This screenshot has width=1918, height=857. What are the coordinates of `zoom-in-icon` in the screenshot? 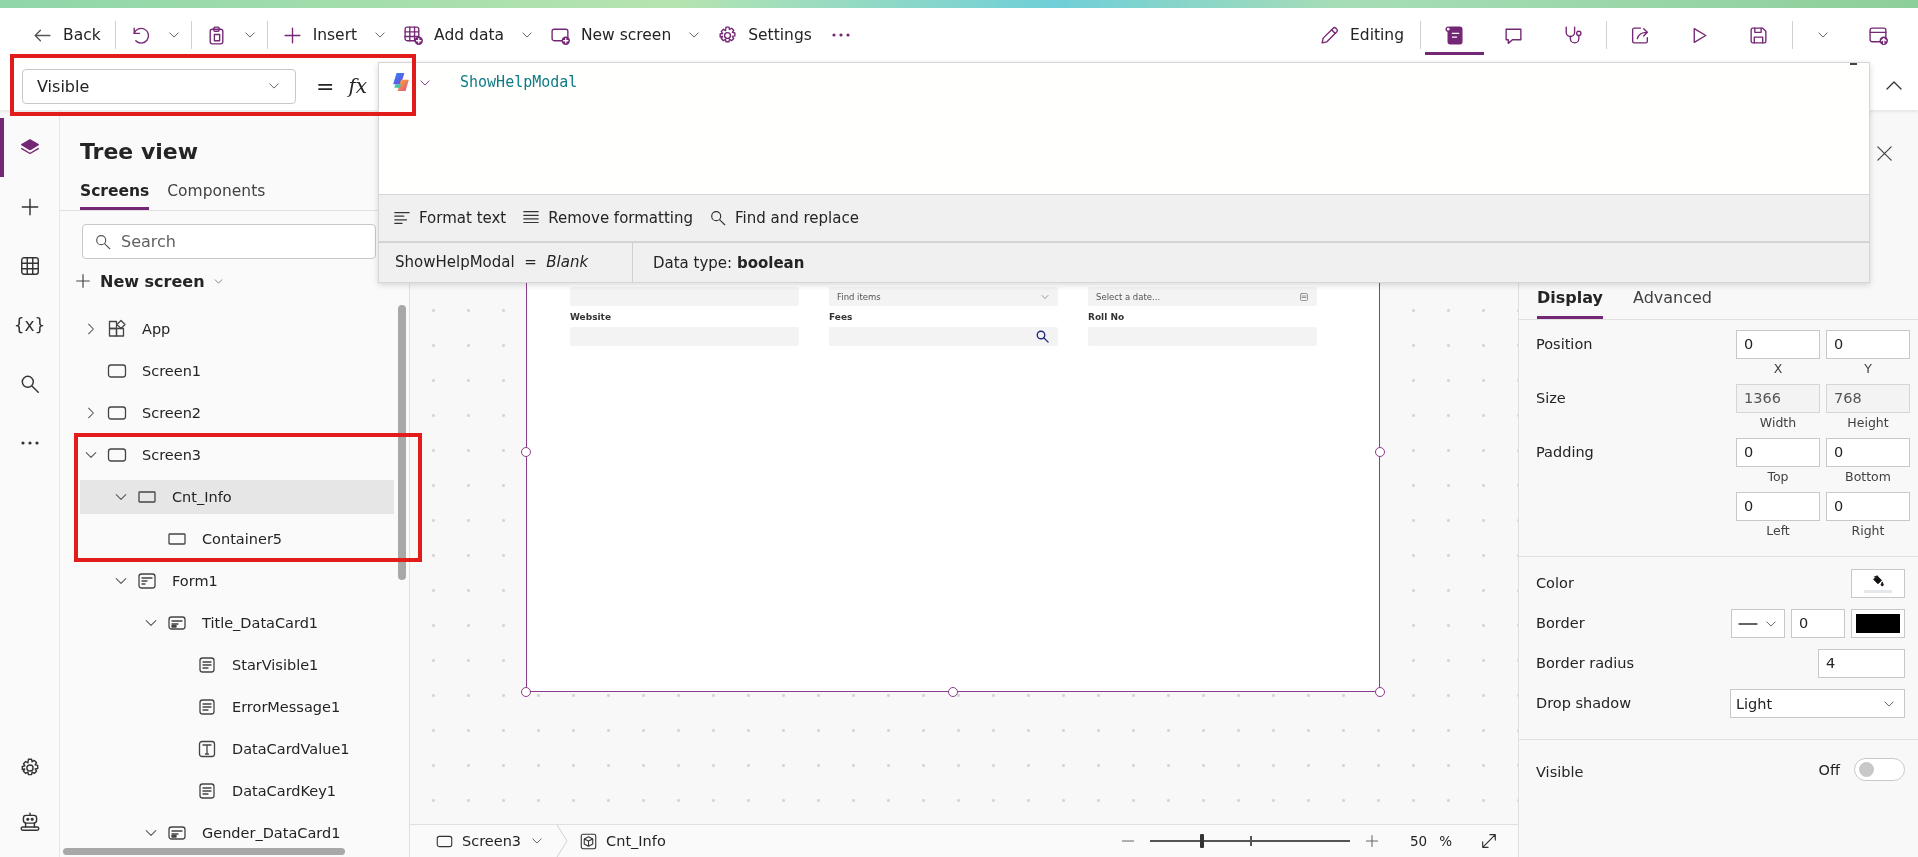 It's located at (1372, 841).